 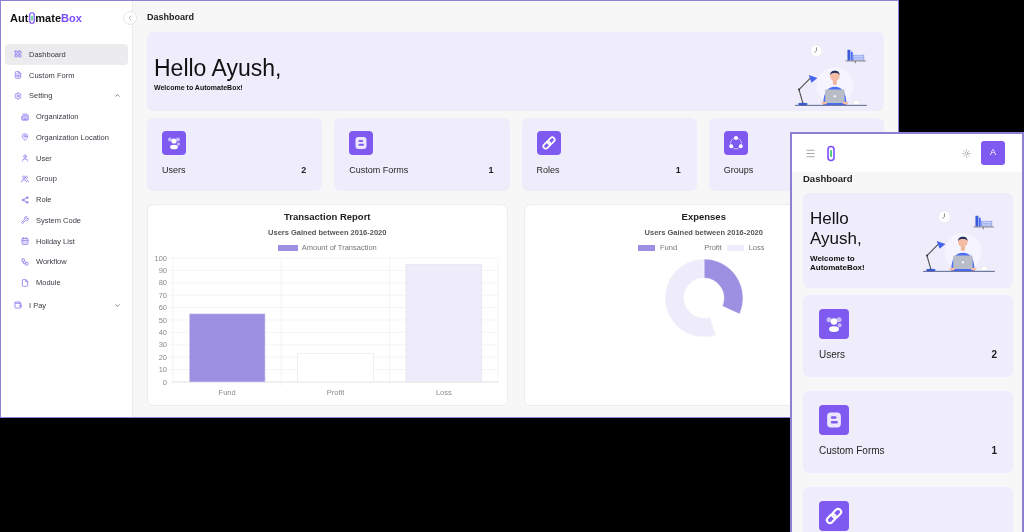 What do you see at coordinates (18, 54) in the screenshot?
I see `grid-icon` at bounding box center [18, 54].